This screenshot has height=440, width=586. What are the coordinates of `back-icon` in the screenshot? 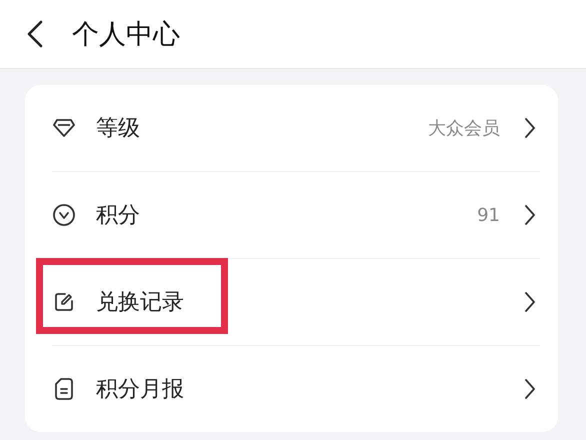 It's located at (35, 34).